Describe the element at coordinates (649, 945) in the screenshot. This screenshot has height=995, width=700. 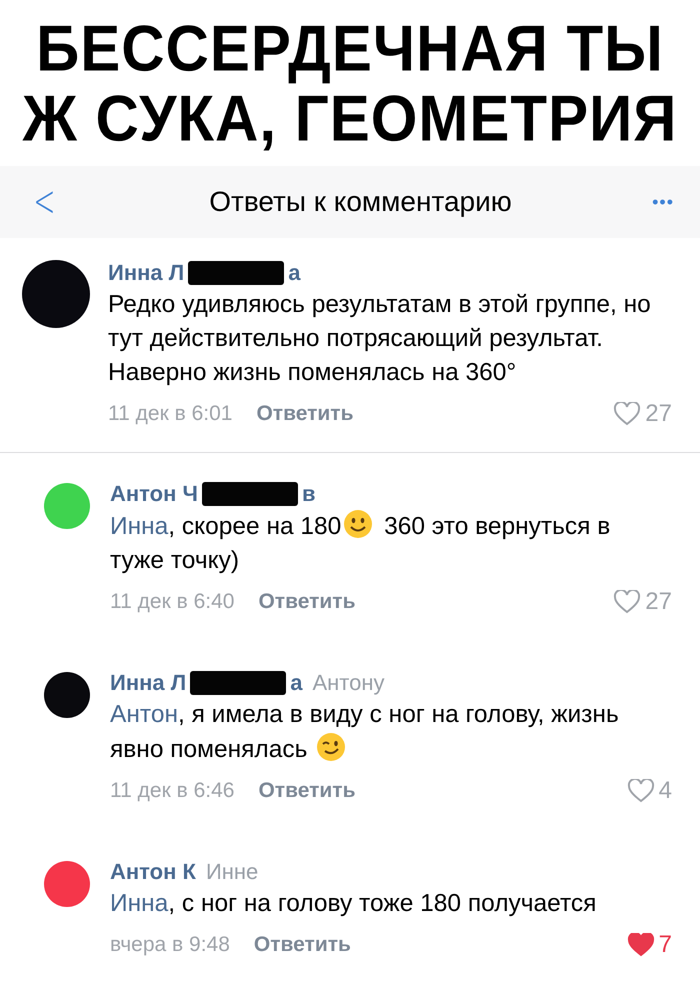
I see `like-button: 7` at that location.